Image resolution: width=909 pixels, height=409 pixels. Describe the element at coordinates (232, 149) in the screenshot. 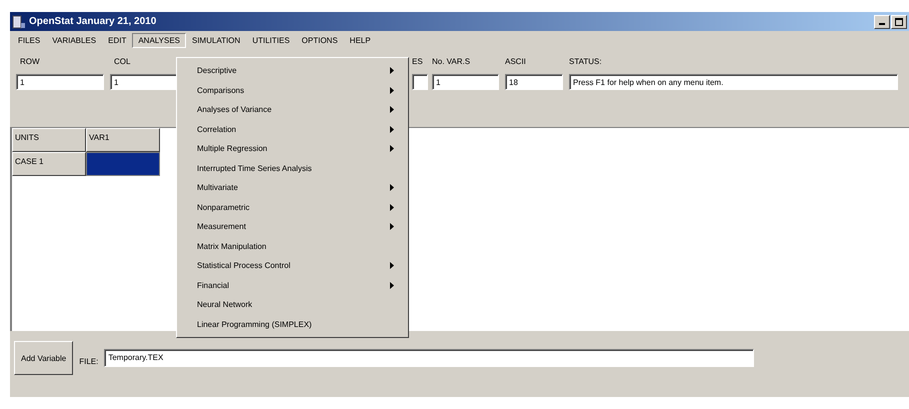

I see `menu-item-label: Multiple Regression` at that location.